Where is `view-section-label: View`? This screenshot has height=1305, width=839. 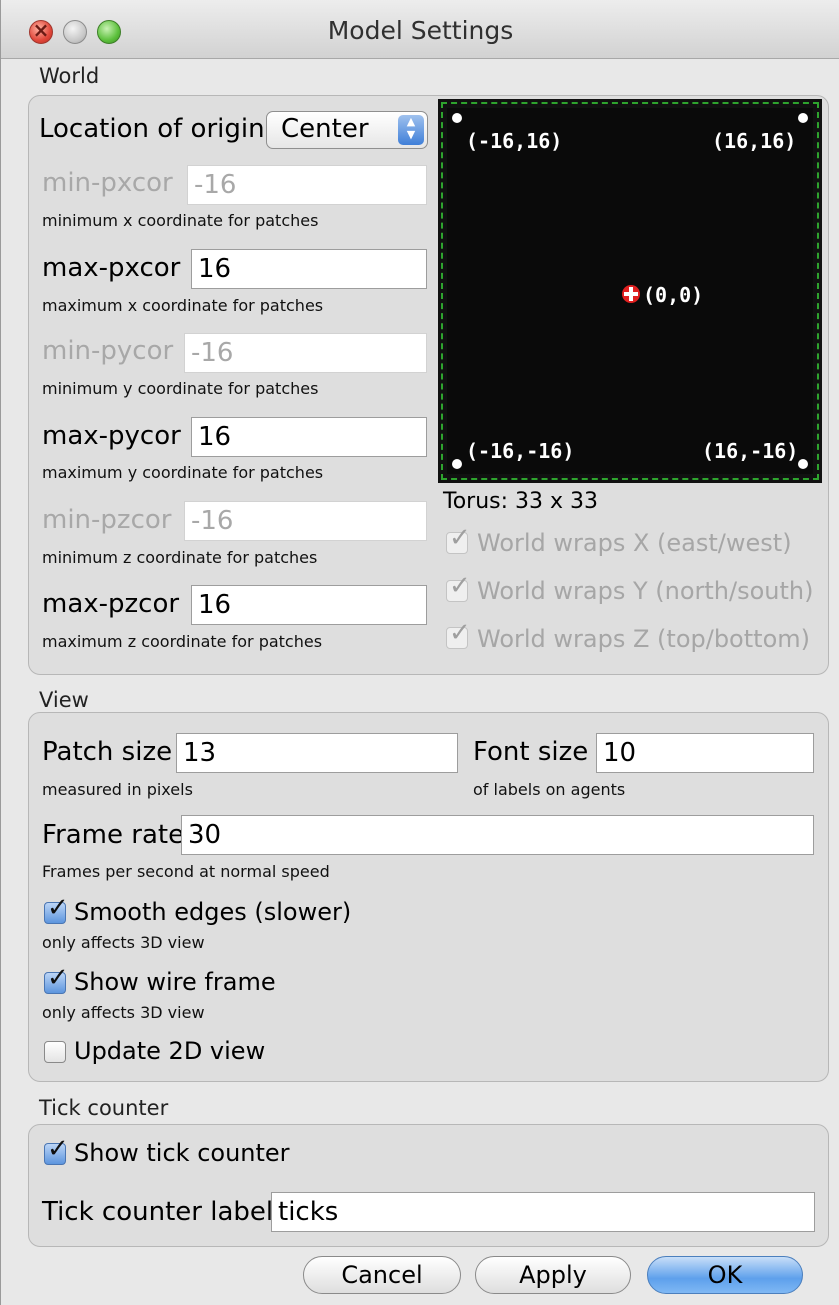 view-section-label: View is located at coordinates (64, 700).